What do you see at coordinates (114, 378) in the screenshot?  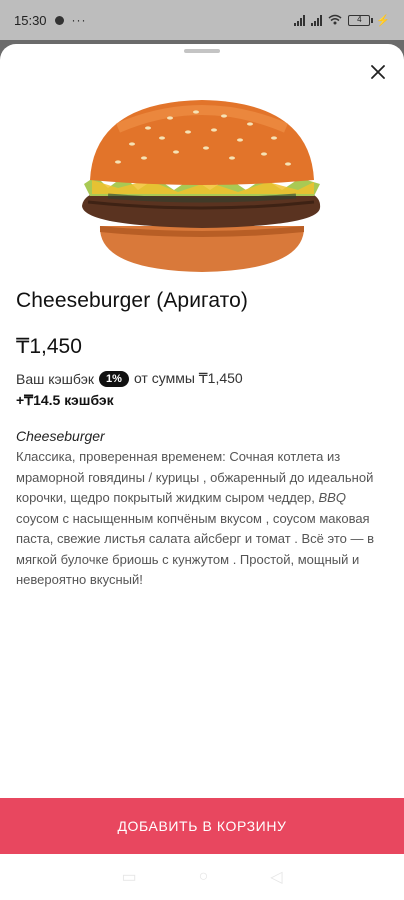 I see `cashback-badge: 1%` at bounding box center [114, 378].